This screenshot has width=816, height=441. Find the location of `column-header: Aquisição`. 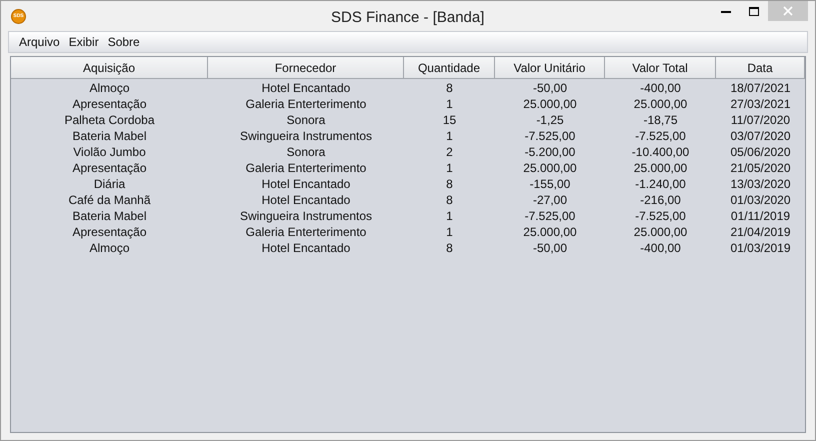

column-header: Aquisição is located at coordinates (109, 67).